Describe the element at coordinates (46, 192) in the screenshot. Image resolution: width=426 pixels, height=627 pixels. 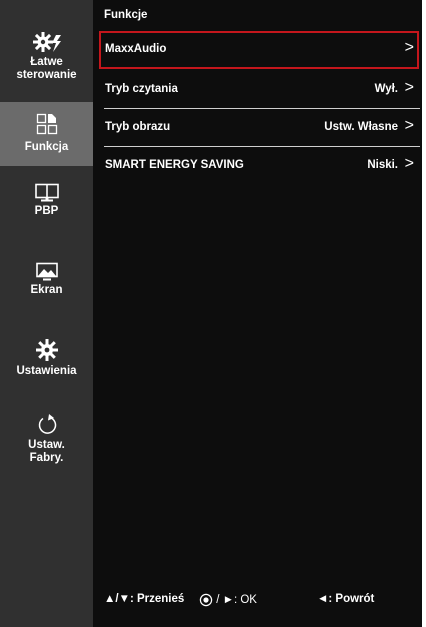
I see `pbp-icon` at that location.